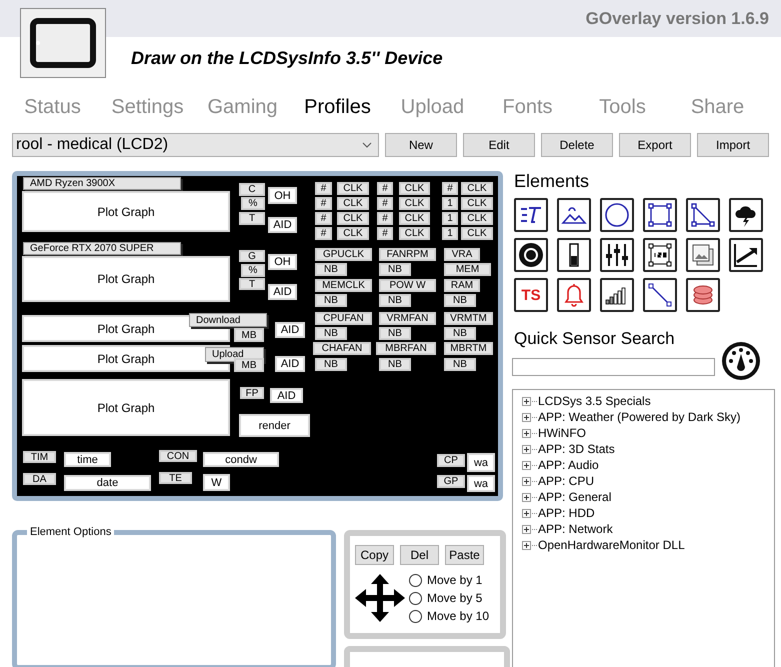  I want to click on number-tool-button, so click(660, 255).